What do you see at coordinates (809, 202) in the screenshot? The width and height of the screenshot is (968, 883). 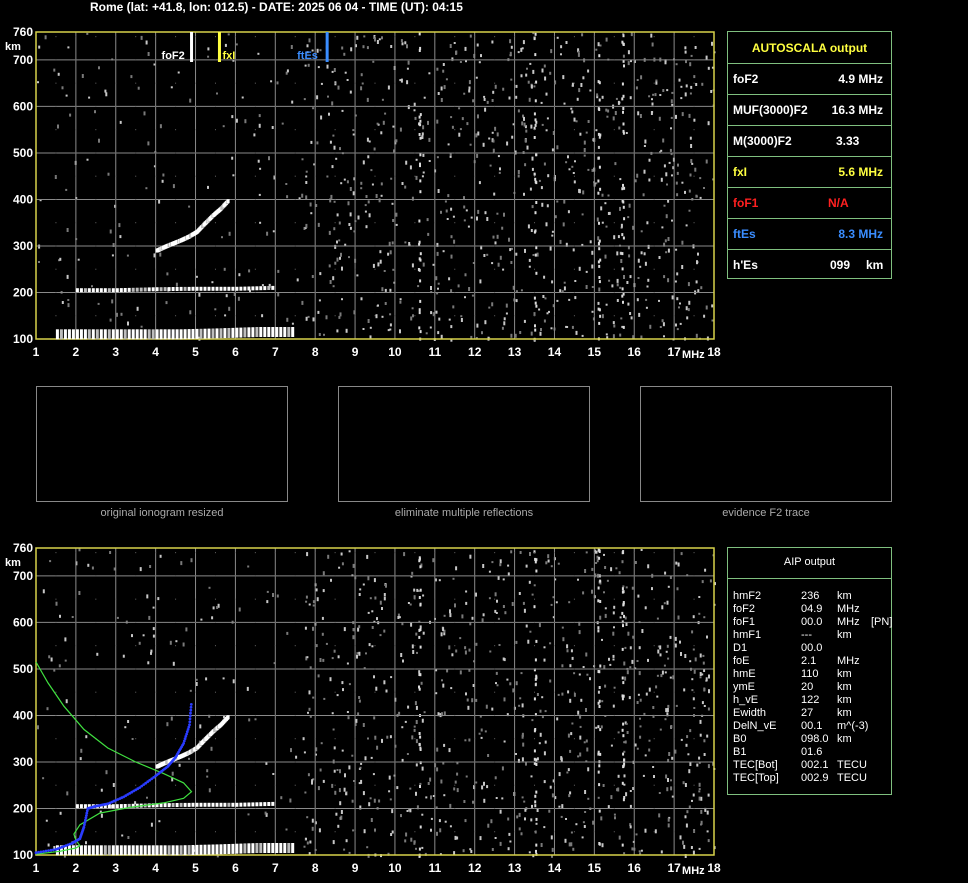 I see `autoscala-row-fof1: foF1 N/A` at bounding box center [809, 202].